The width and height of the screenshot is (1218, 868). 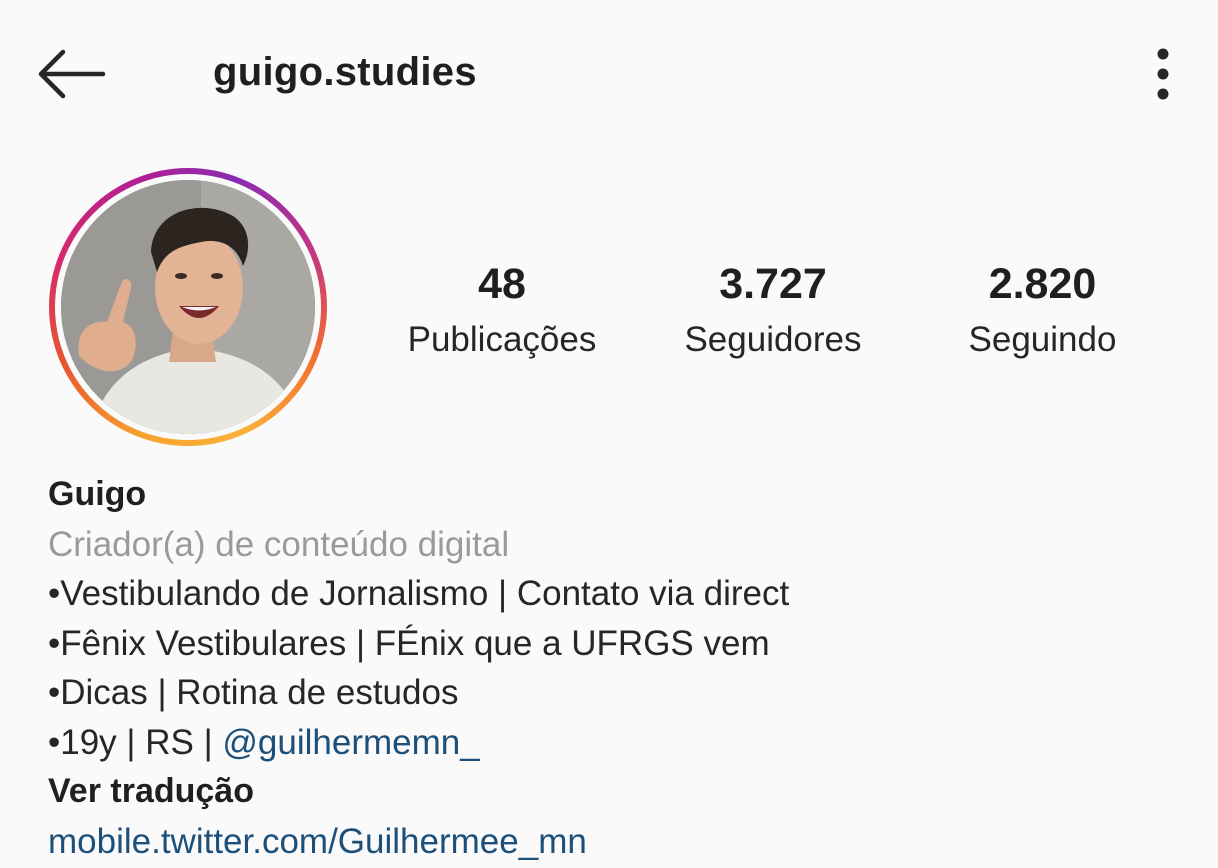 I want to click on arrow-left-icon, so click(x=72, y=74).